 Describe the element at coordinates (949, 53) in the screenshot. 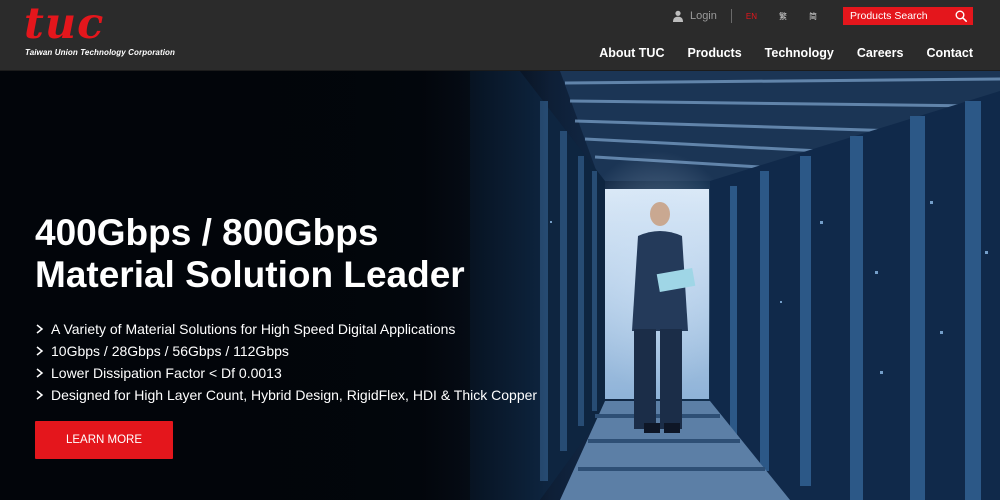

I see `nav-contact: Contact` at that location.